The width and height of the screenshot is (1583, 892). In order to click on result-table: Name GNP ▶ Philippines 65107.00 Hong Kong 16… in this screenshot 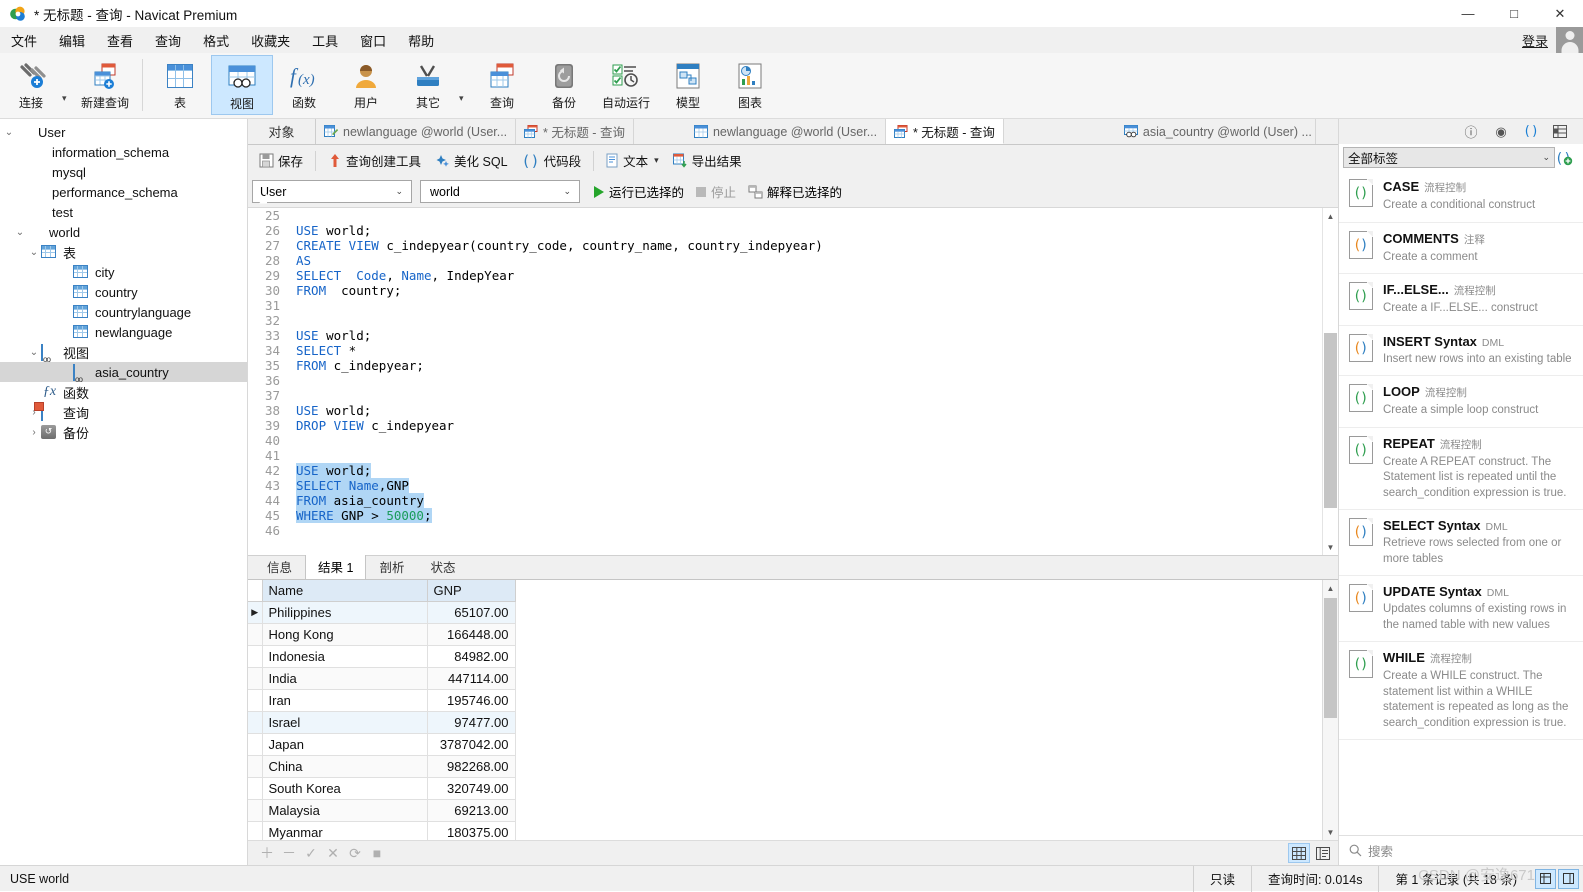, I will do `click(382, 710)`.